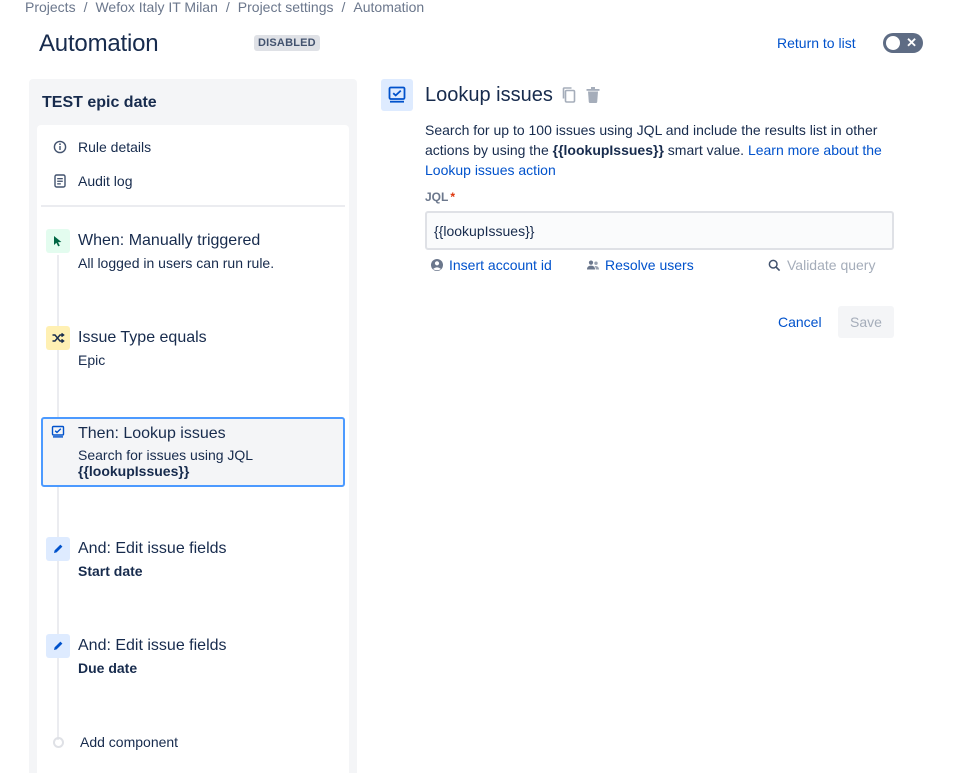  I want to click on description-smart-value: {{lookupIssues}}, so click(608, 150).